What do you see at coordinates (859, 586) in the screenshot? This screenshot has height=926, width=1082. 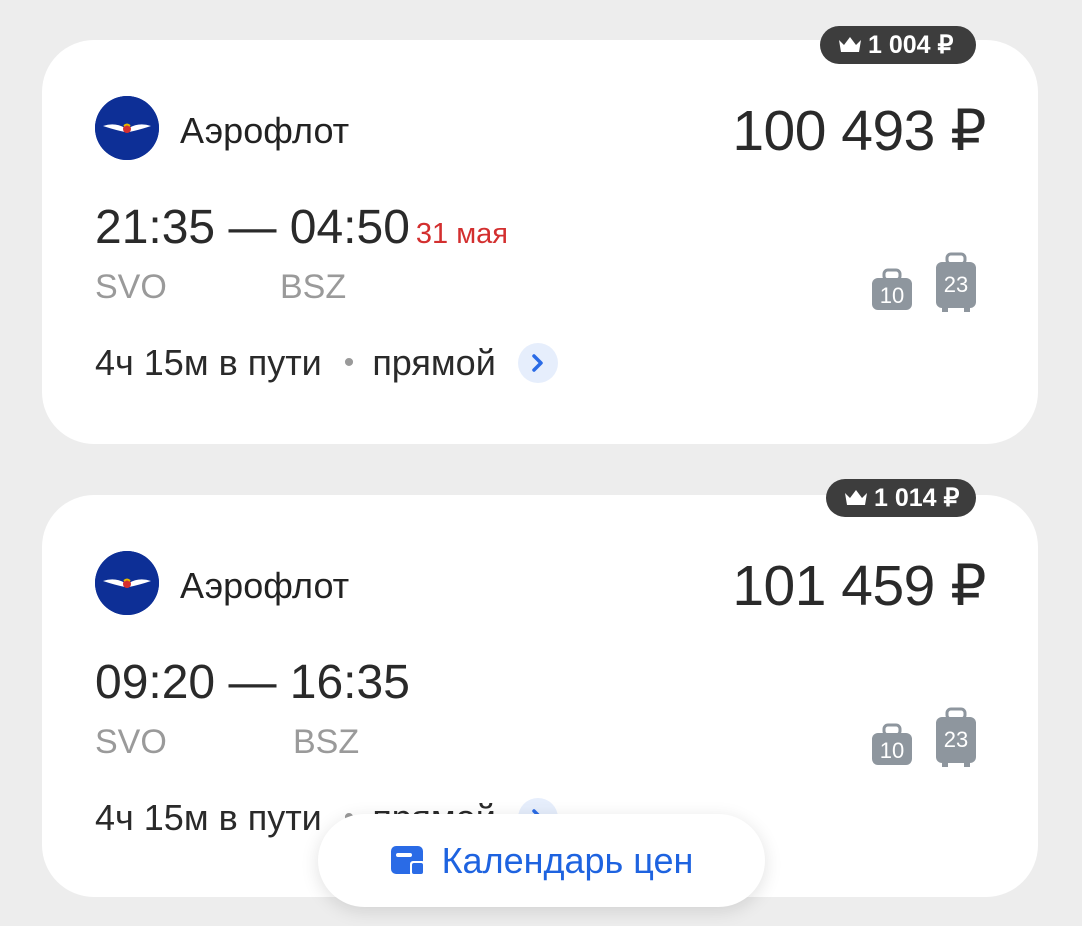 I see `flight-price: 101 459 ₽` at bounding box center [859, 586].